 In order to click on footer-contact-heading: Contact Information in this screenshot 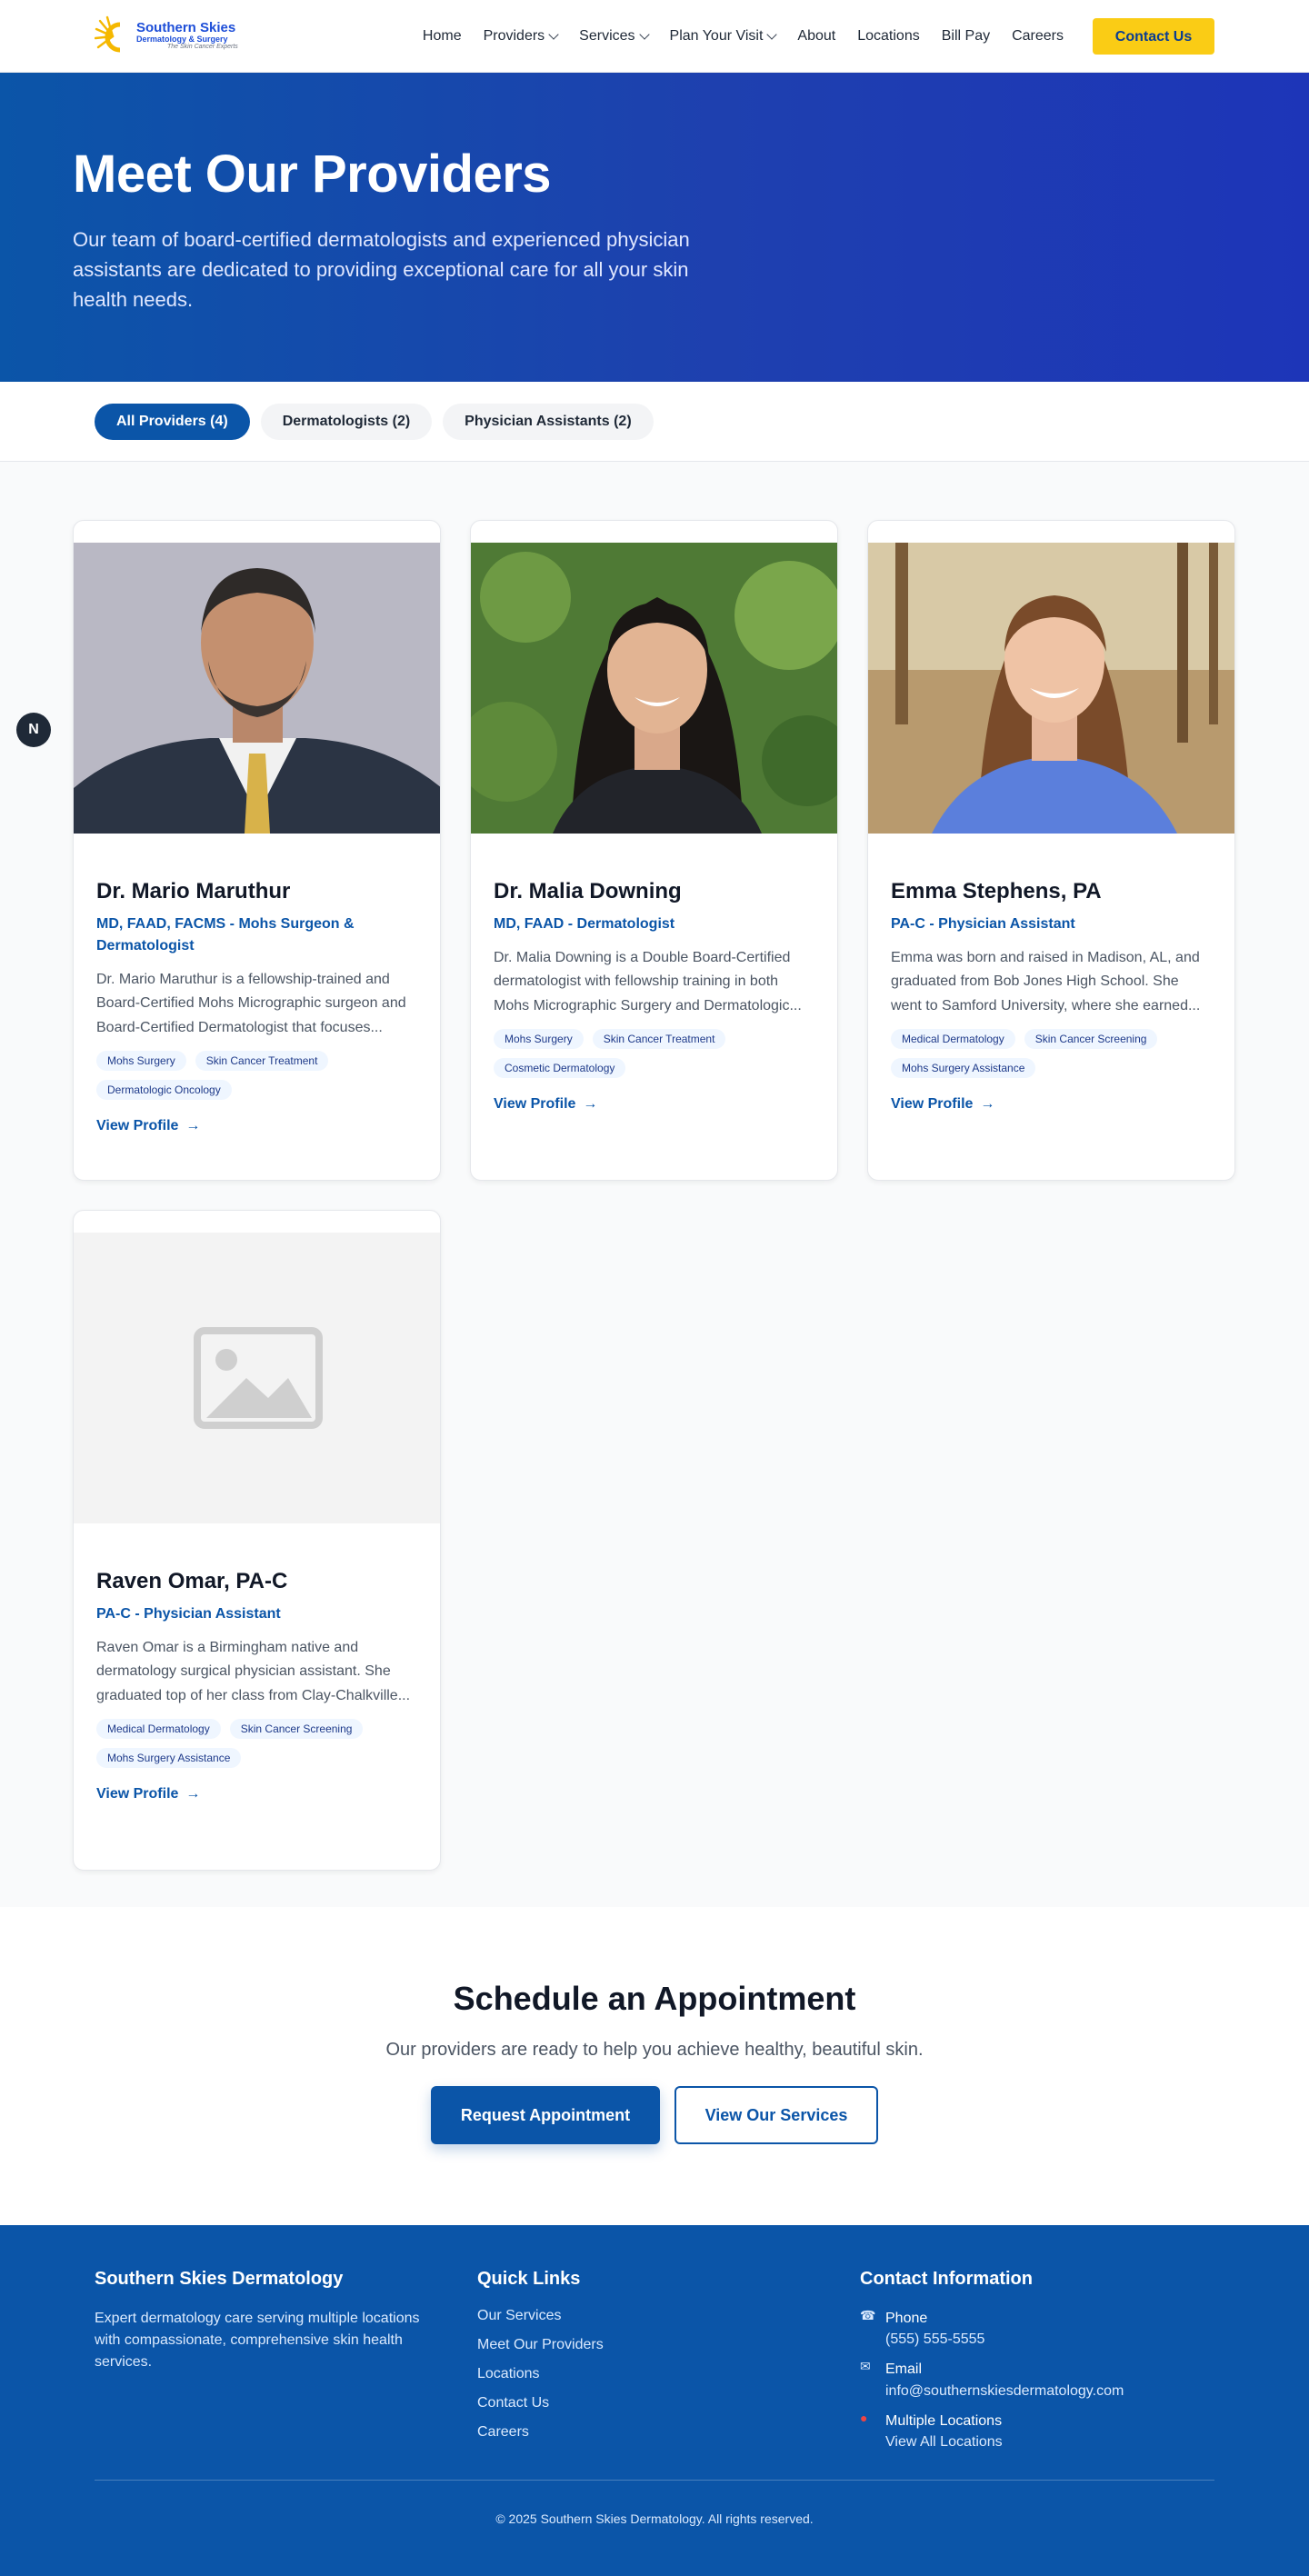, I will do `click(946, 2279)`.